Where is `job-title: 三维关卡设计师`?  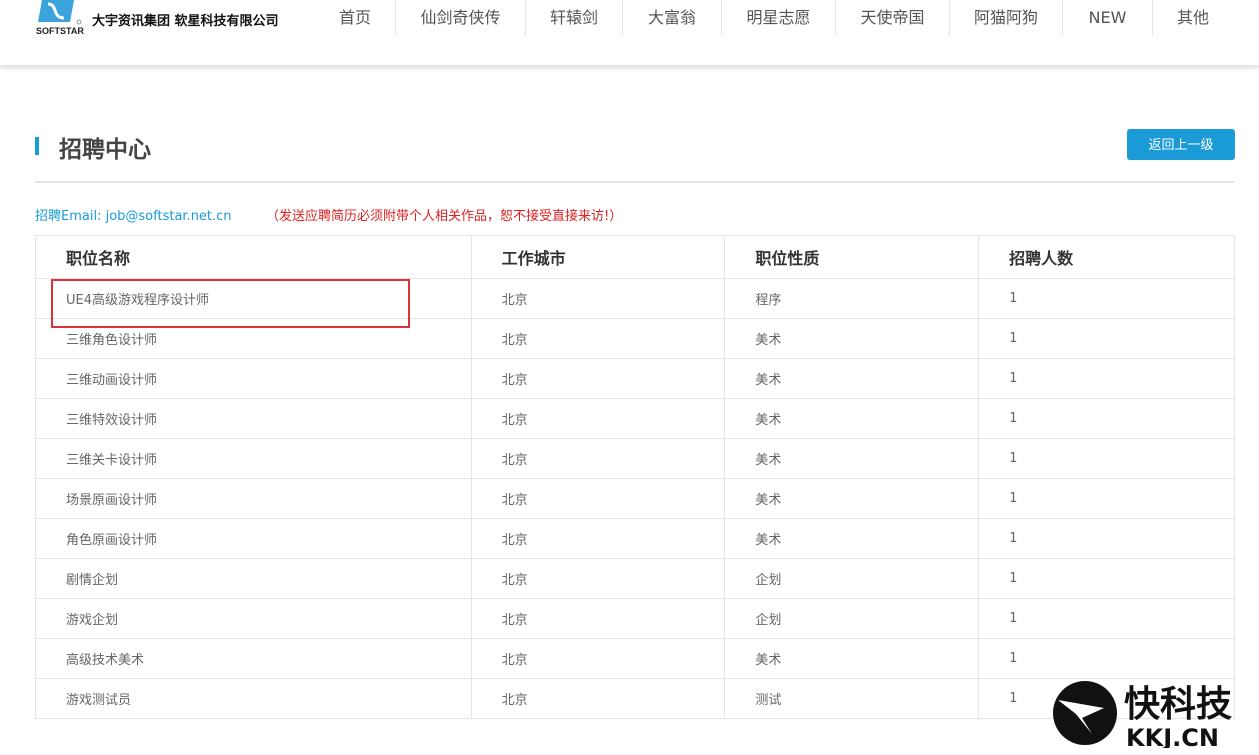
job-title: 三维关卡设计师 is located at coordinates (253, 458).